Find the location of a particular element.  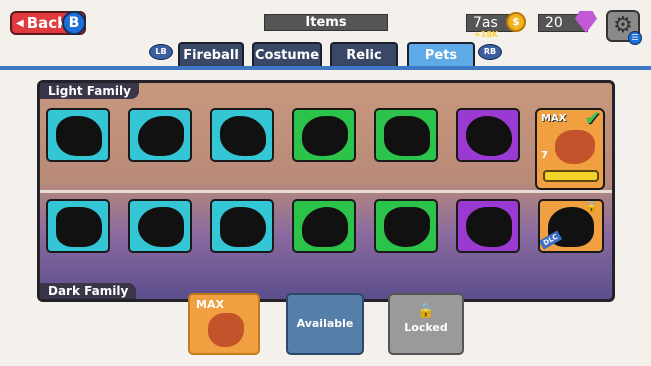

coin-bonus: +18K is located at coordinates (486, 34).